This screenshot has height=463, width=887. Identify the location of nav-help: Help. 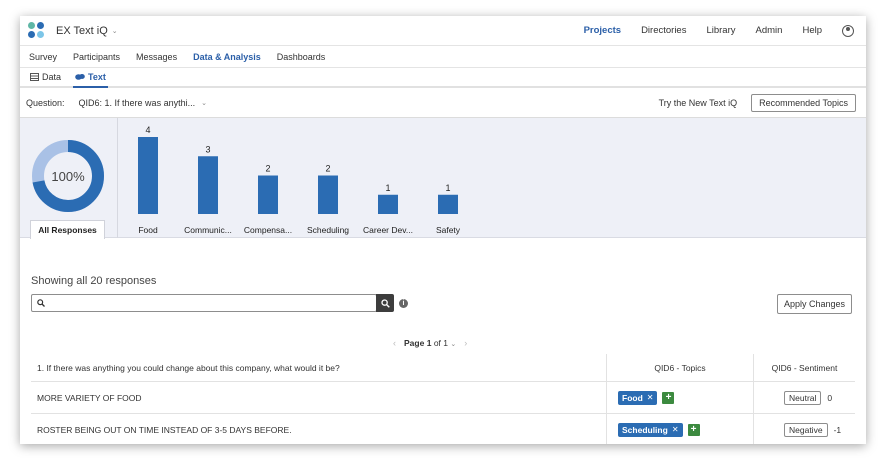
(812, 30).